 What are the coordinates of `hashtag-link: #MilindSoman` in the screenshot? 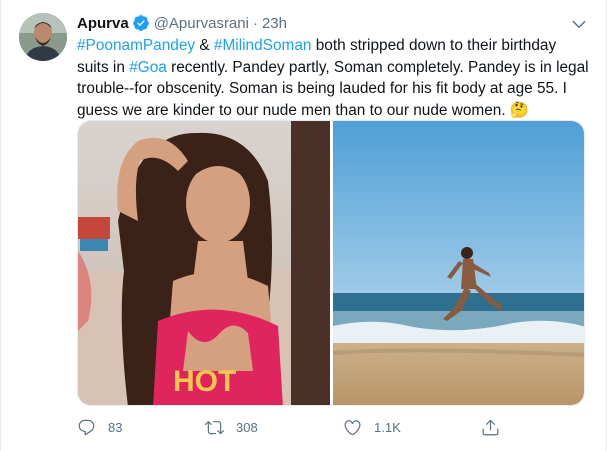 It's located at (263, 45).